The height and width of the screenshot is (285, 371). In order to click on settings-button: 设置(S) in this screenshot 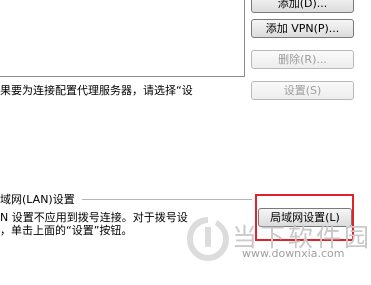, I will do `click(302, 90)`.